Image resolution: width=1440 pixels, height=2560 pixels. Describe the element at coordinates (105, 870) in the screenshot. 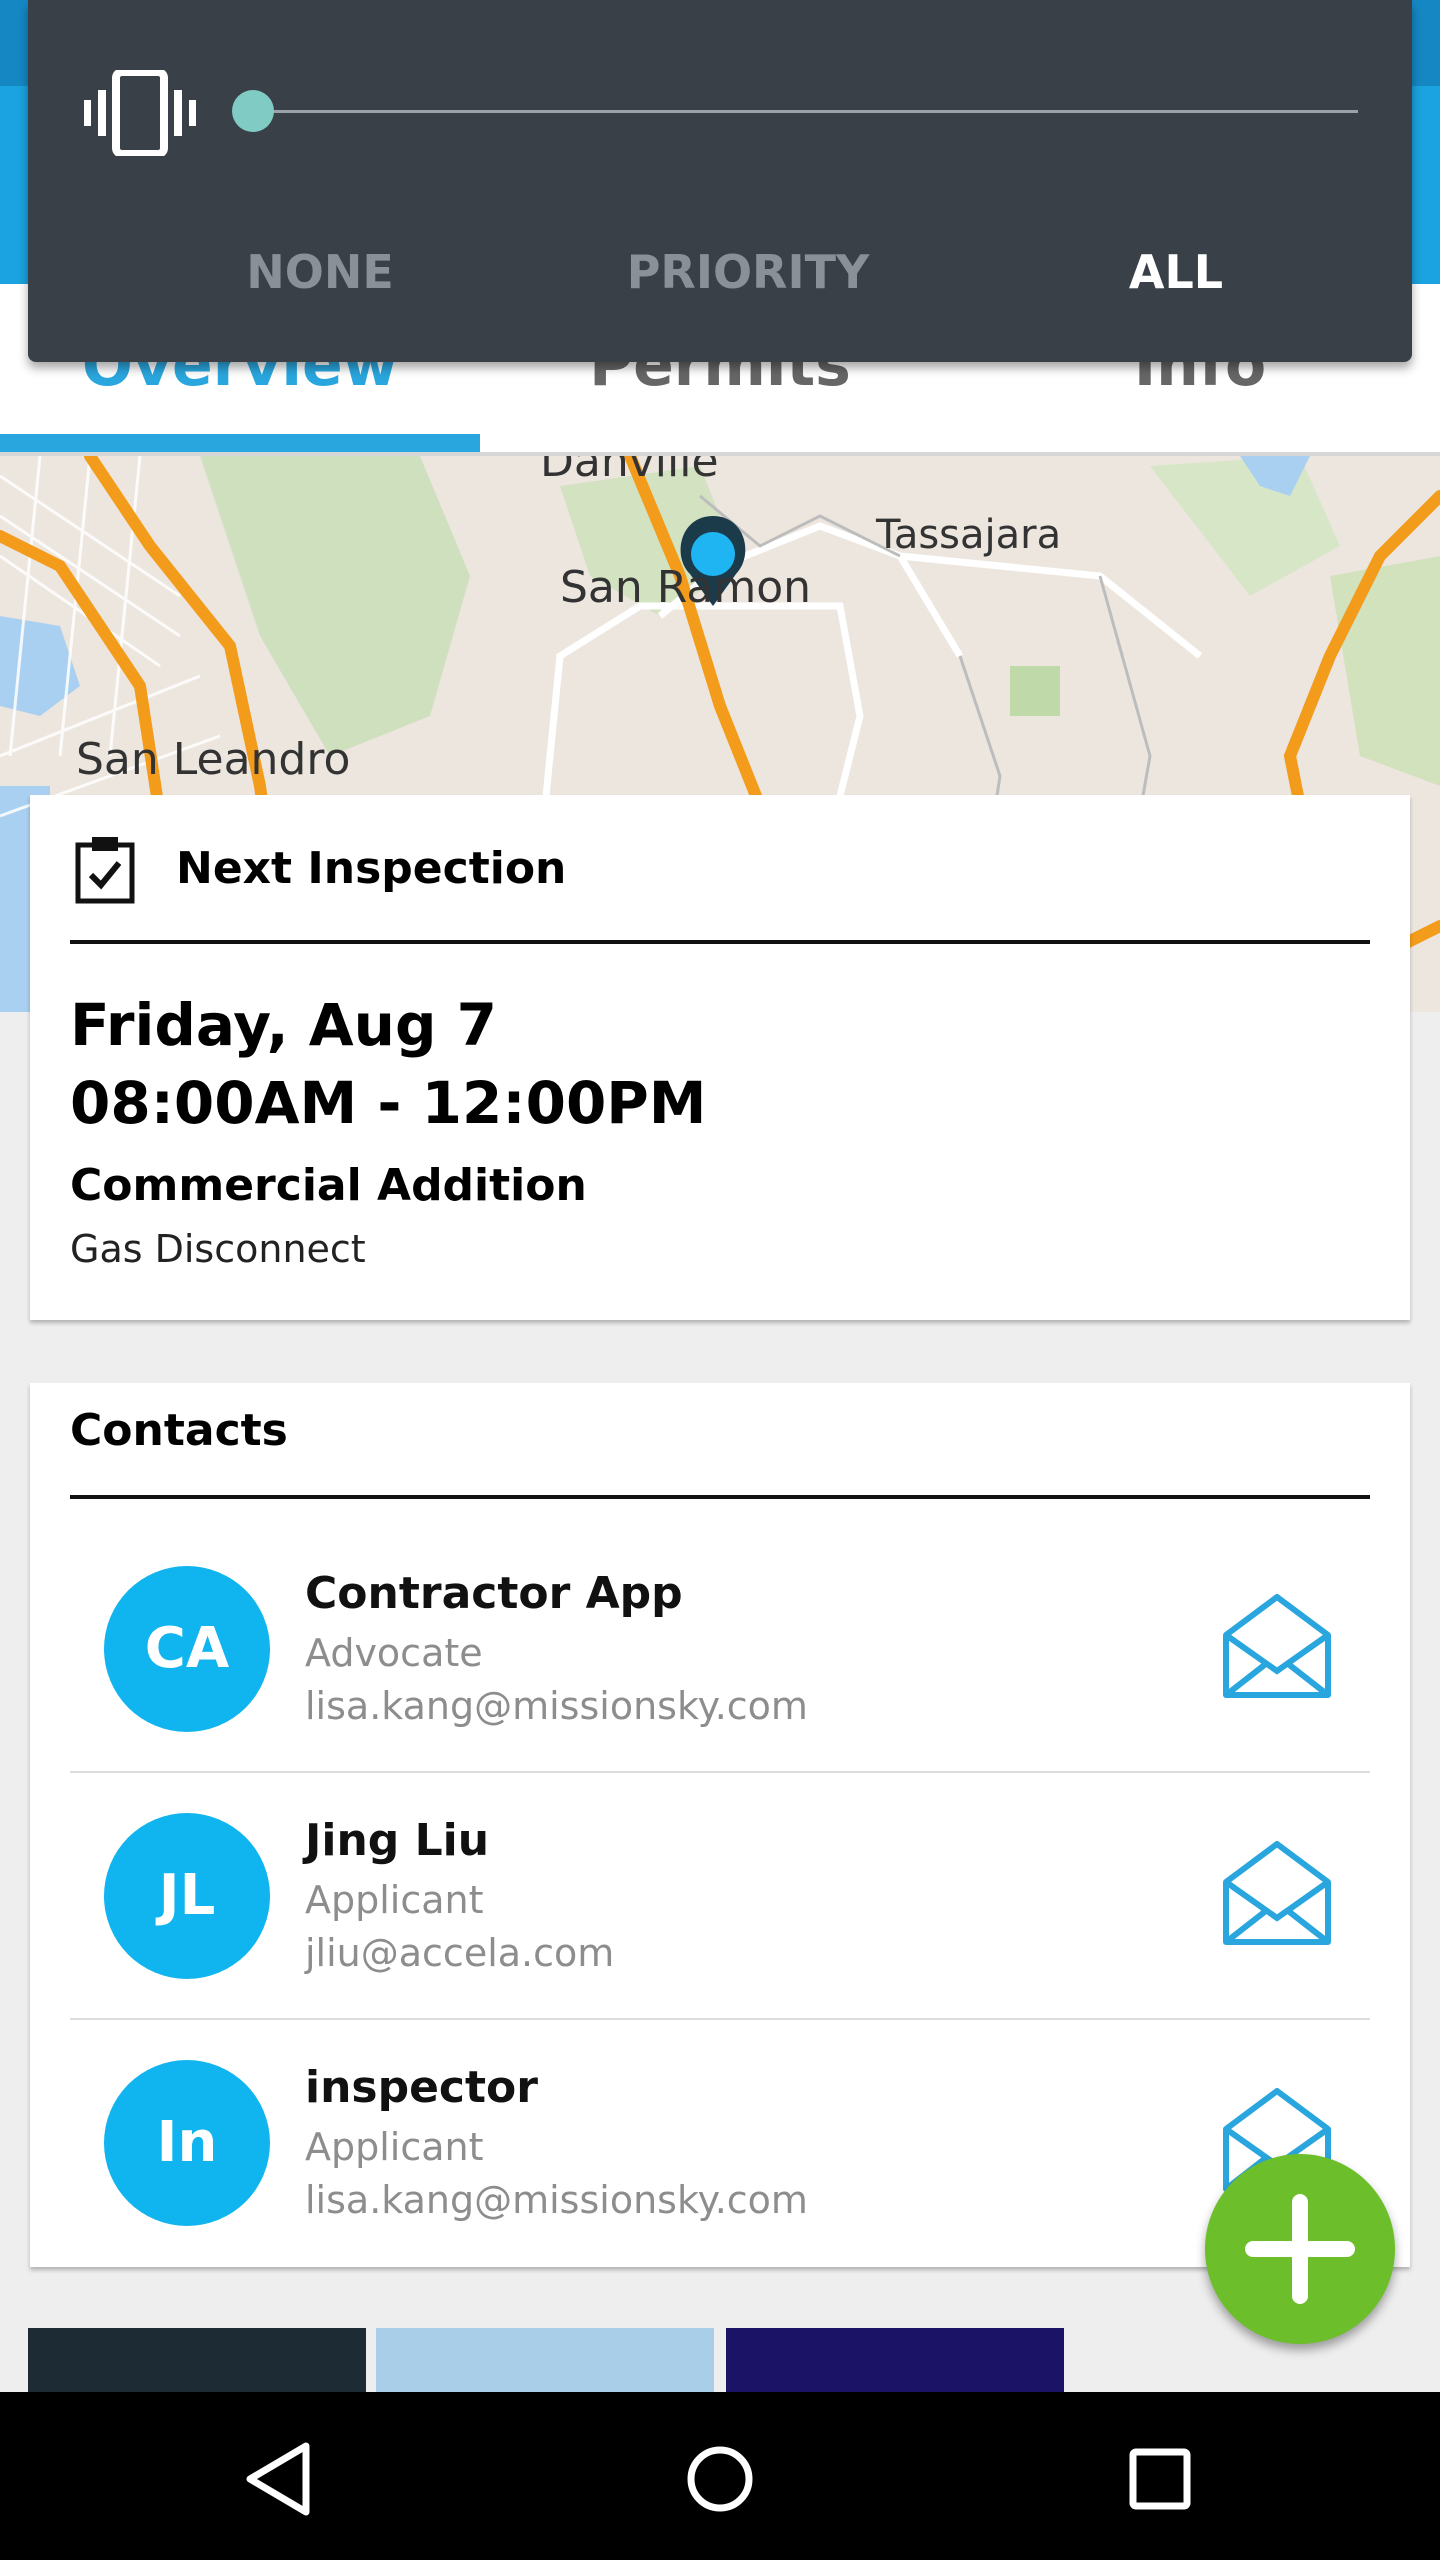

I see `clipboard-check-icon` at that location.